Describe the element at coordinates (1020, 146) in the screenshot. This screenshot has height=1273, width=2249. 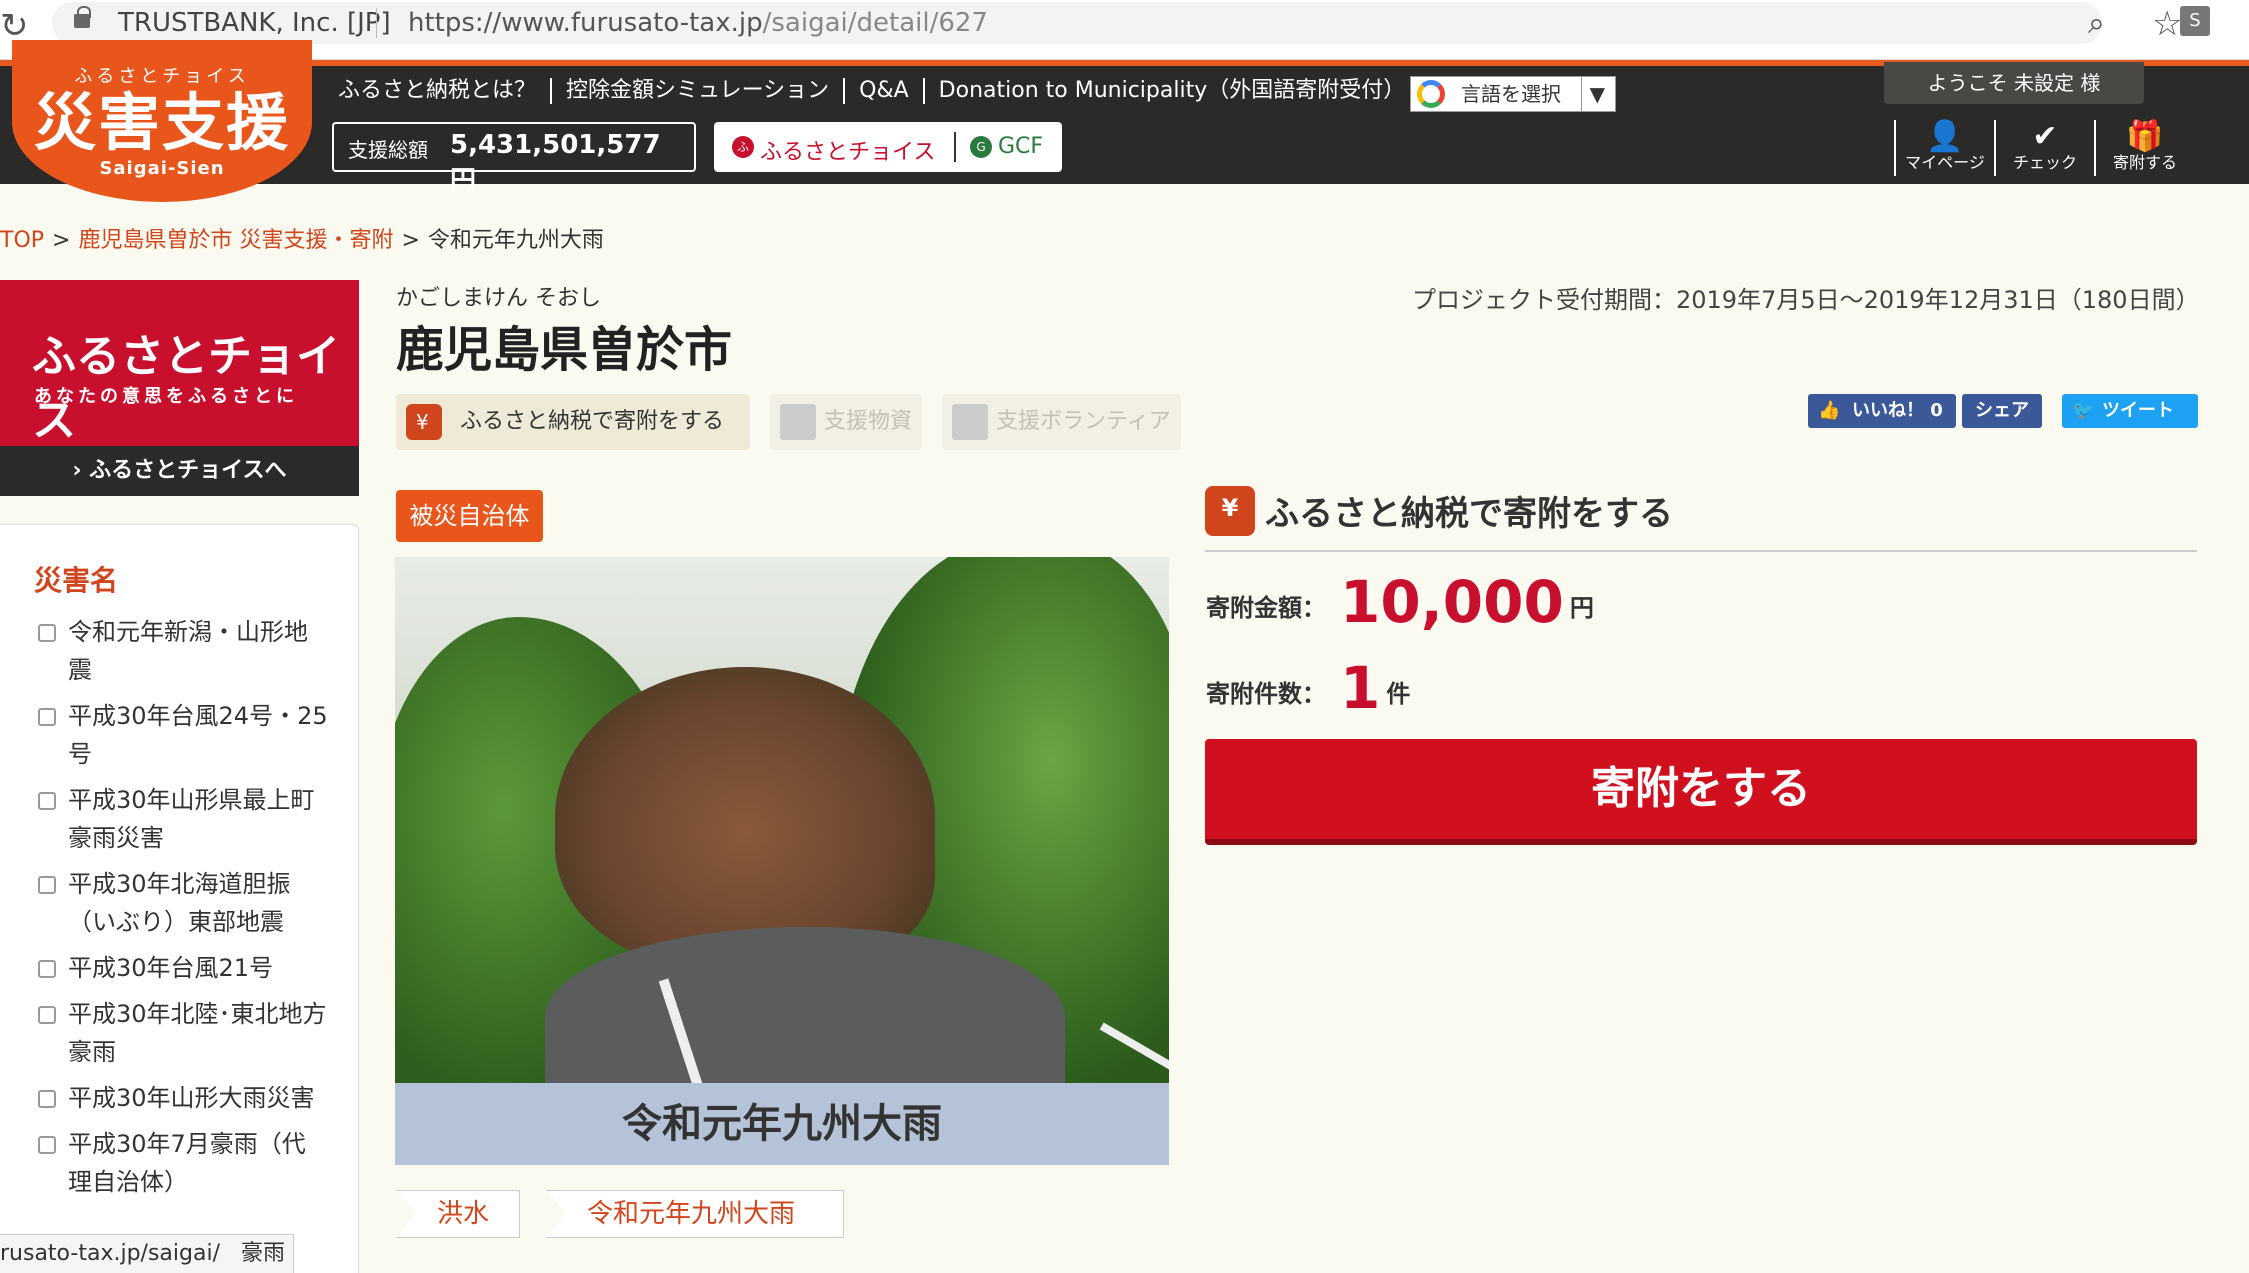
I see `gcf-link: GCF` at that location.